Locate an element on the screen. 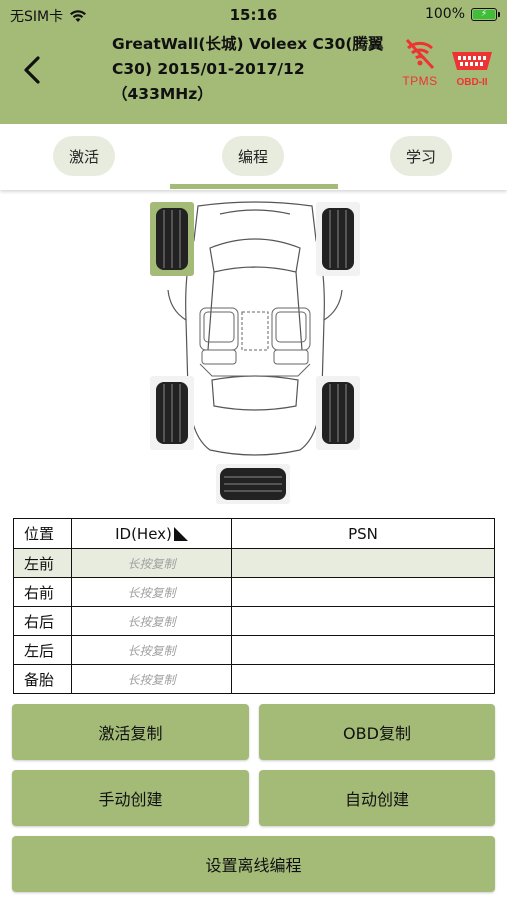 The image size is (507, 900). tire-spare is located at coordinates (253, 484).